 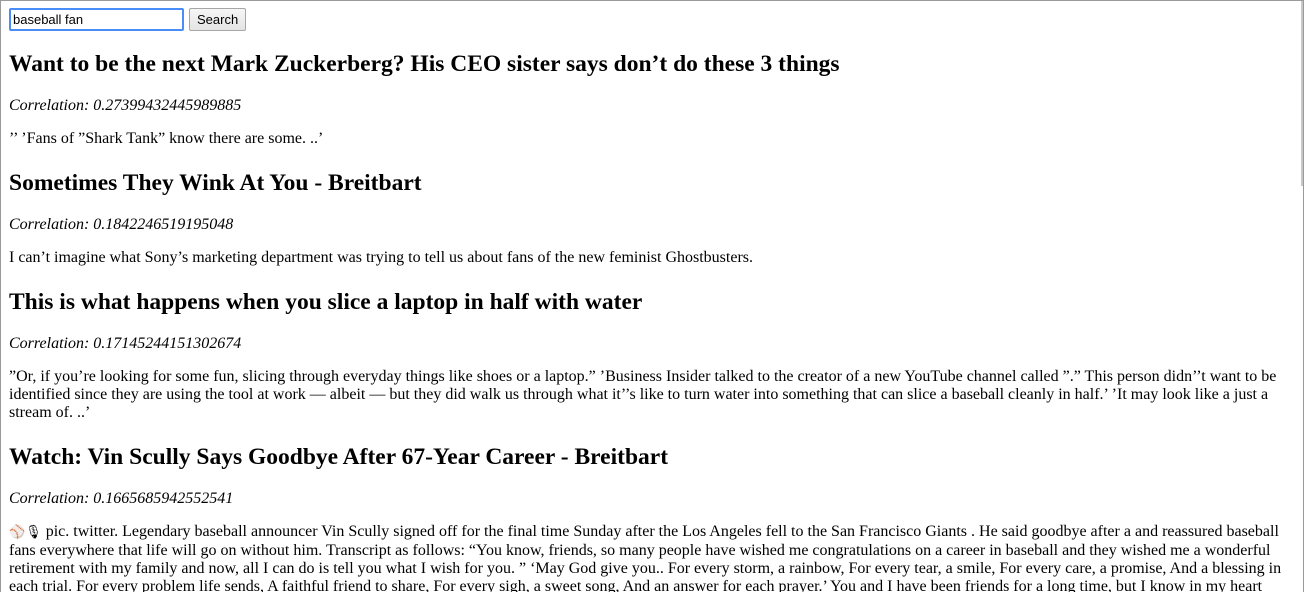 I want to click on search-input, so click(x=96, y=19).